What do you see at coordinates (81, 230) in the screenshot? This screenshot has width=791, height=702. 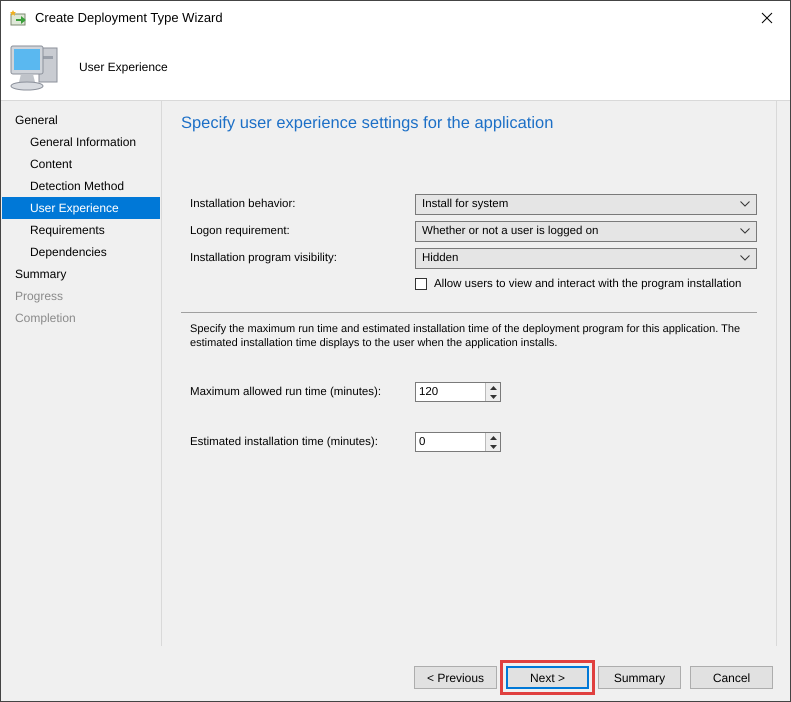 I see `nav-item: Requirements` at bounding box center [81, 230].